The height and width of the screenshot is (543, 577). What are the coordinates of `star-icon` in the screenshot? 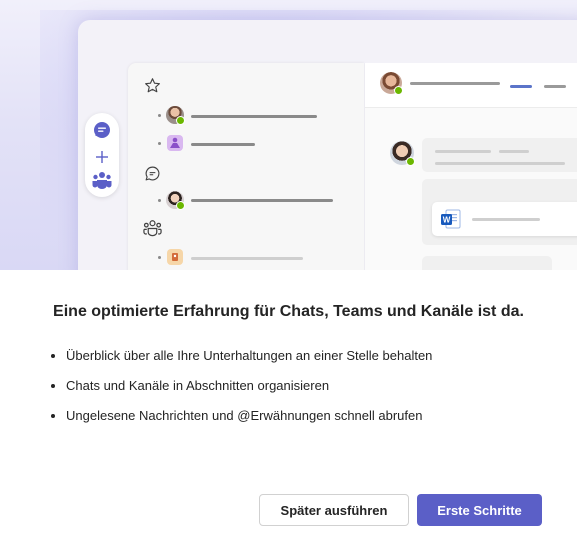 It's located at (152, 88).